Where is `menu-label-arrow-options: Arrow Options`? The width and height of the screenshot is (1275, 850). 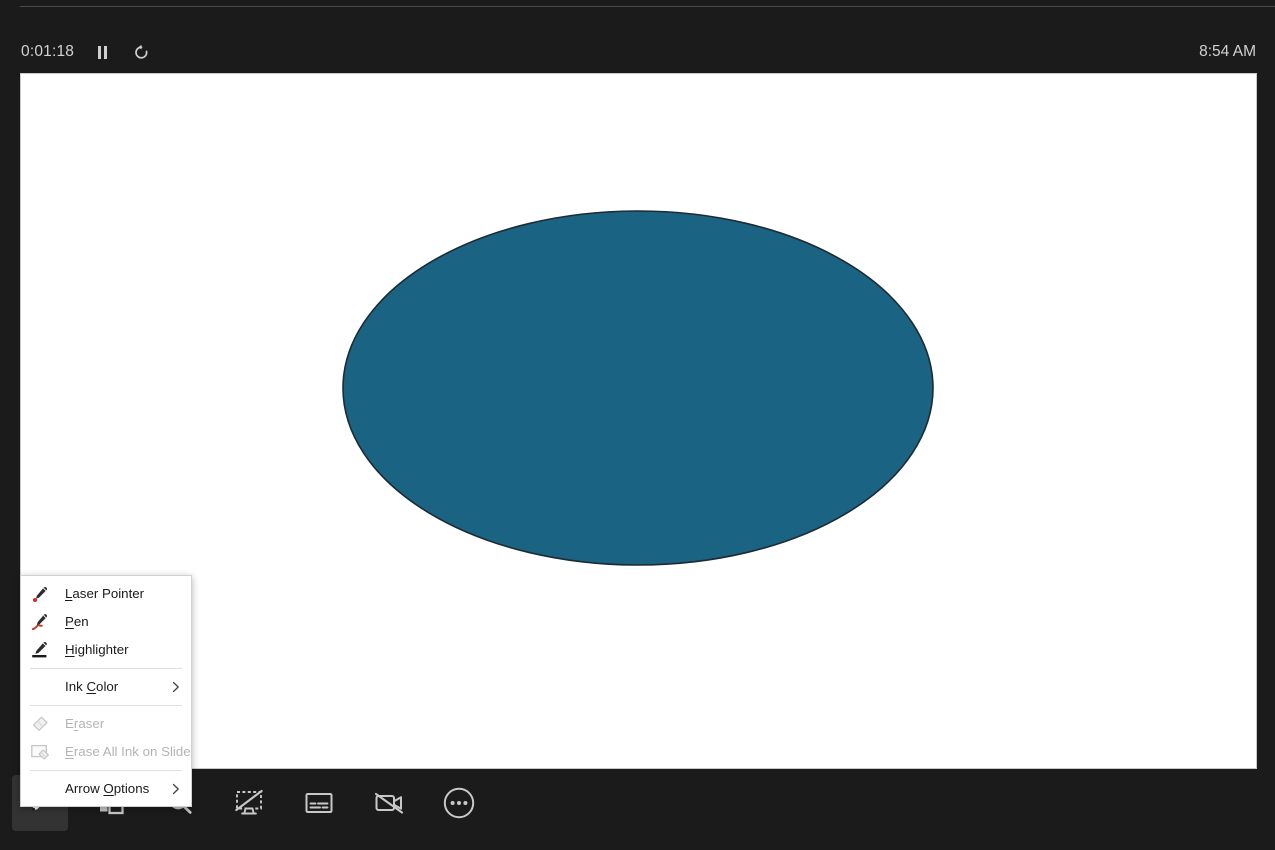 menu-label-arrow-options: Arrow Options is located at coordinates (107, 789).